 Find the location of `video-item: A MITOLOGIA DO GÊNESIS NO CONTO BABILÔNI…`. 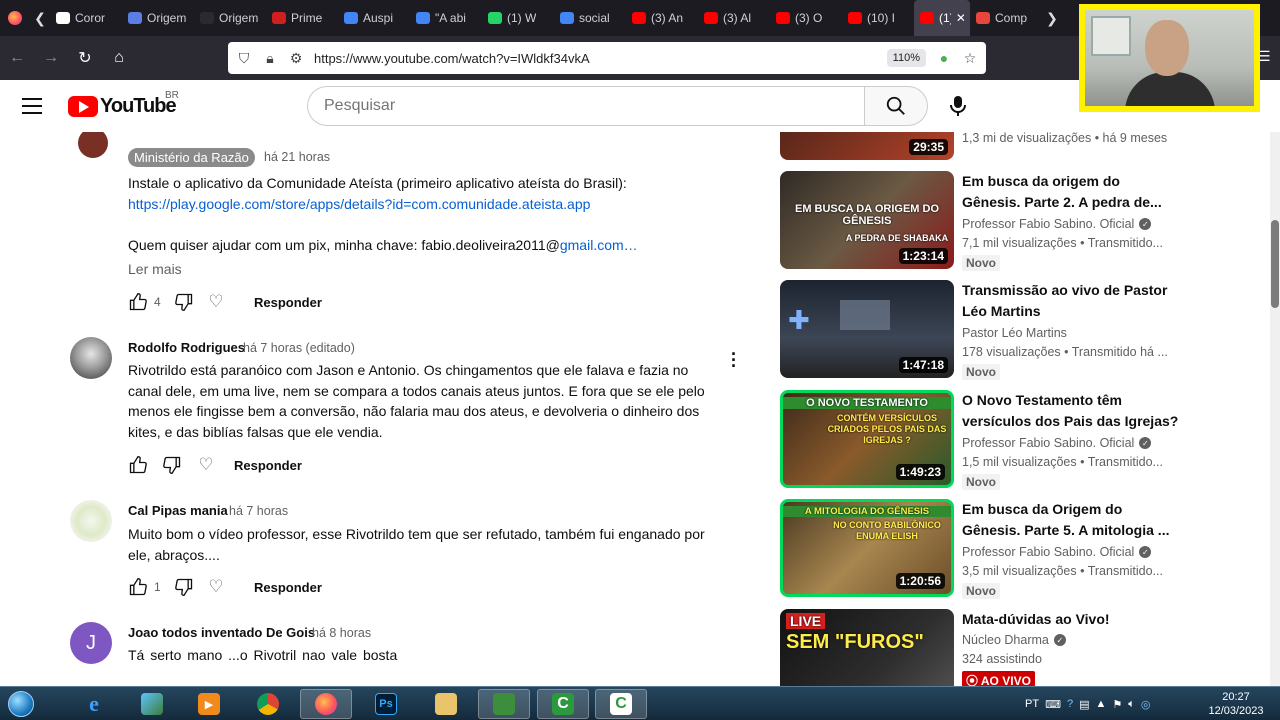

video-item: A MITOLOGIA DO GÊNESIS NO CONTO BABILÔNI… is located at coordinates (1030, 549).